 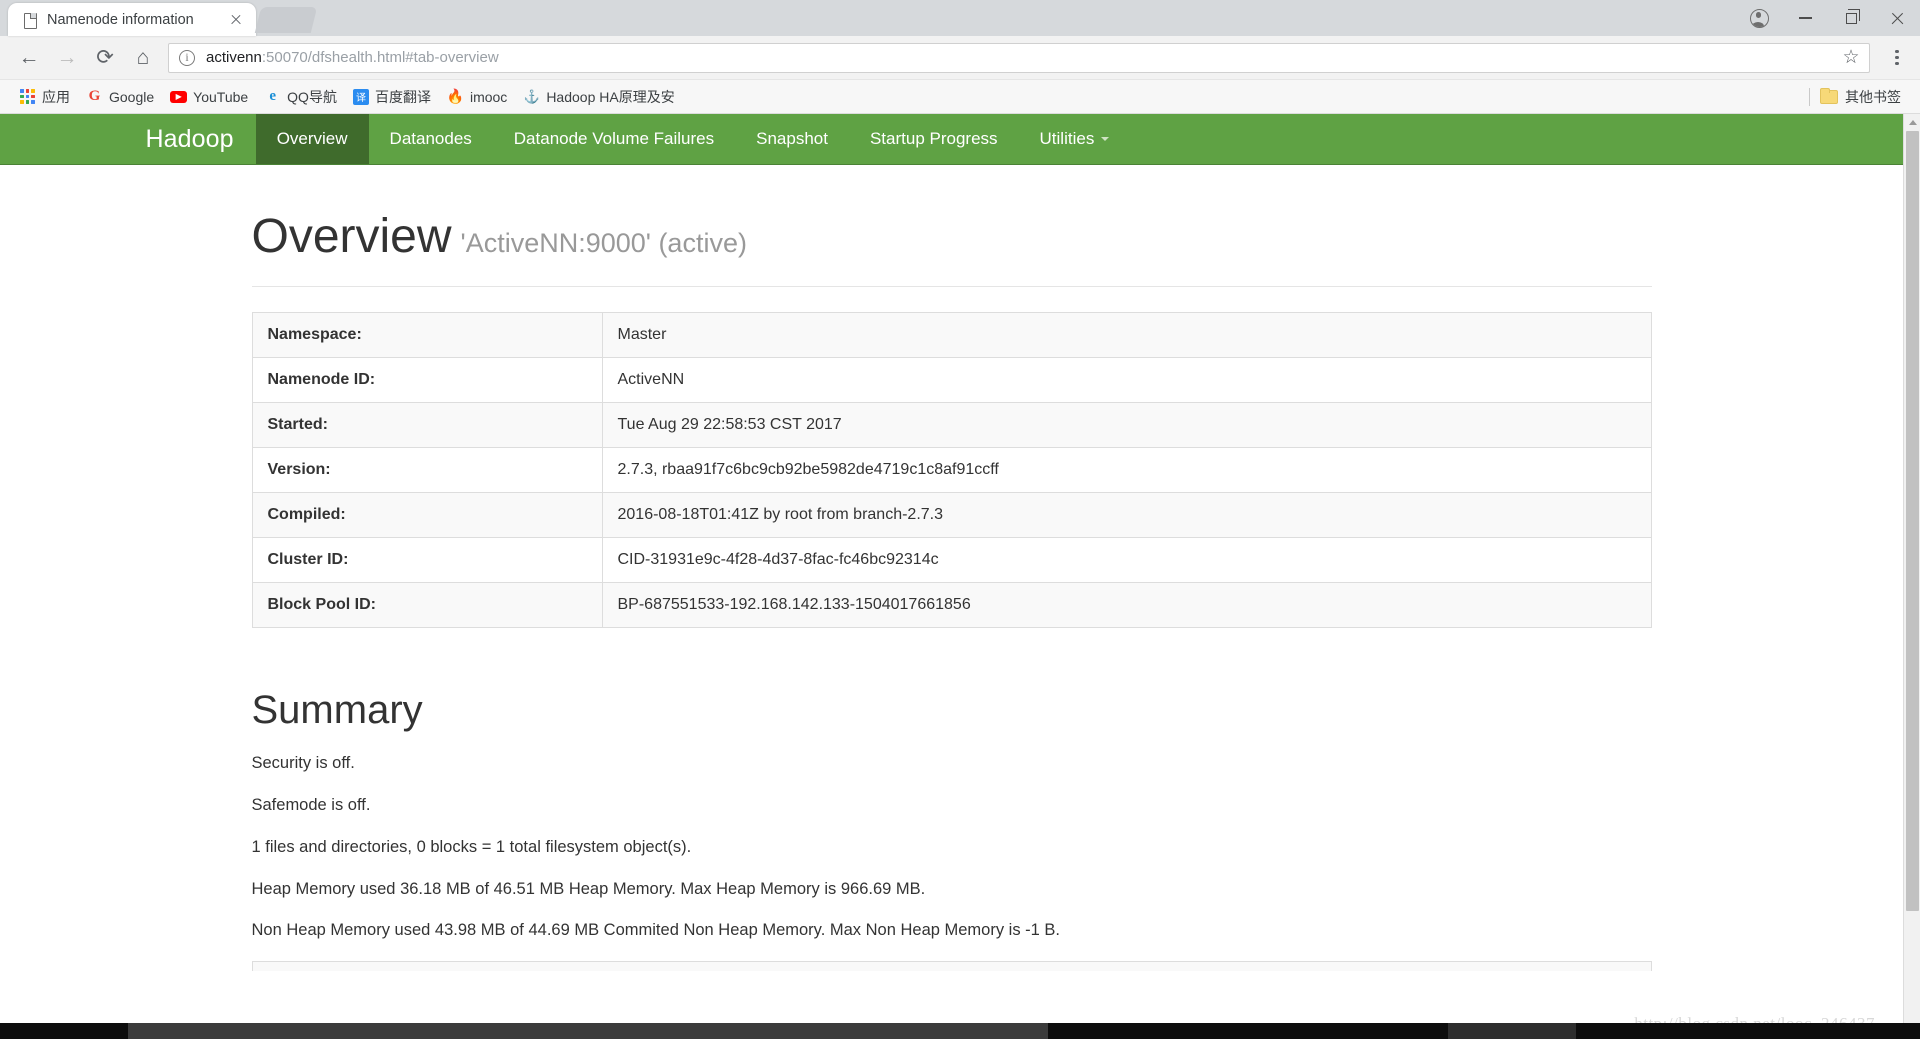 I want to click on next-table-partial, so click(x=951, y=966).